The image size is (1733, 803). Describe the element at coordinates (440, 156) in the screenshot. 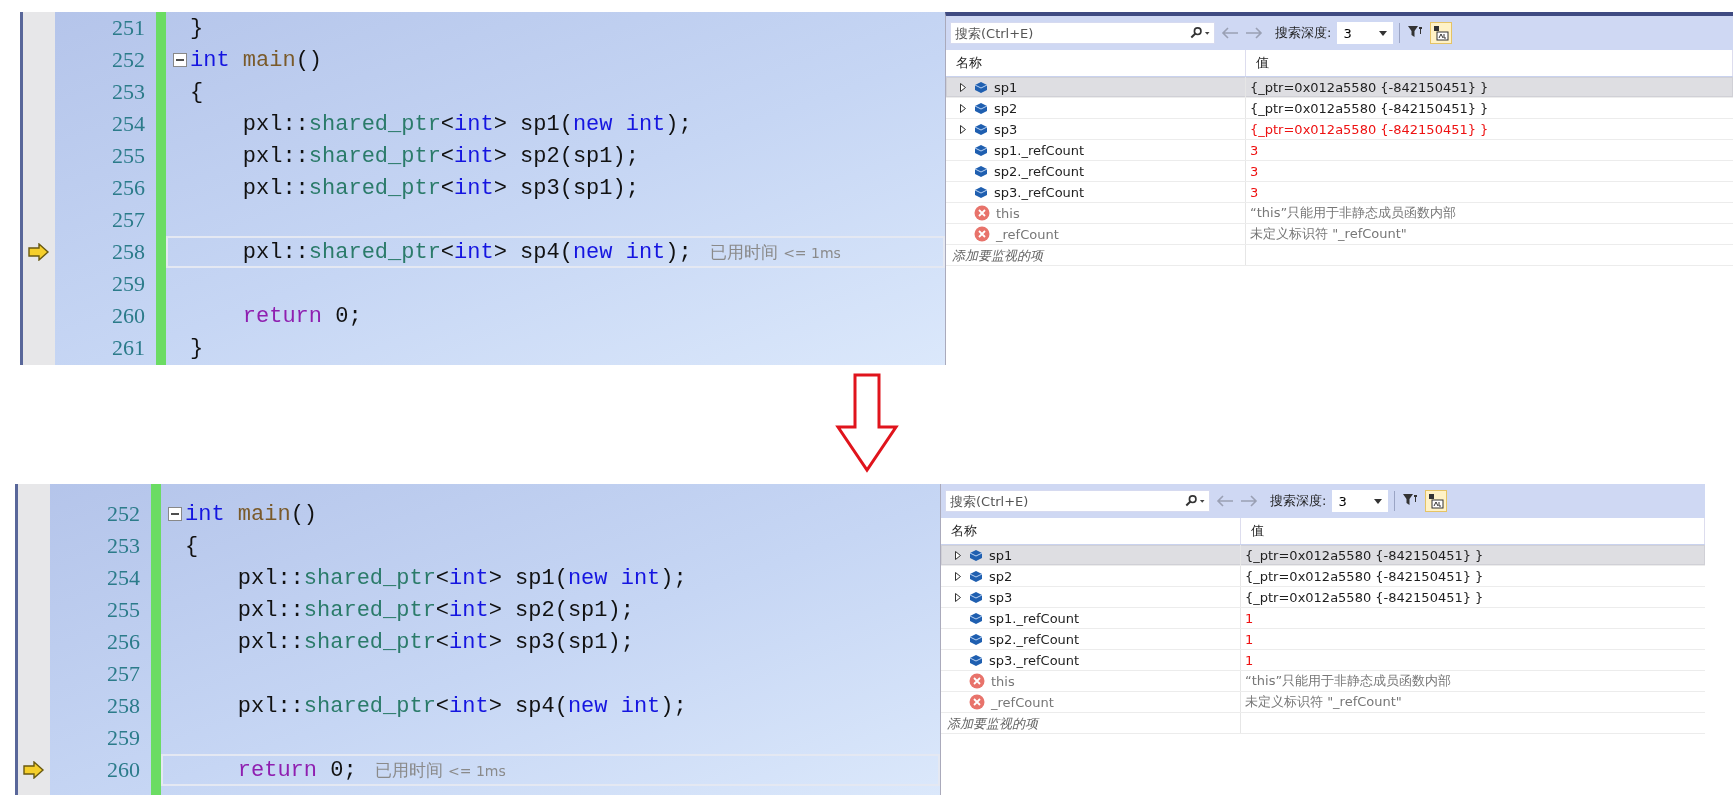

I see `code-line: pxl::shared_ptr<int> sp2(sp1);` at that location.